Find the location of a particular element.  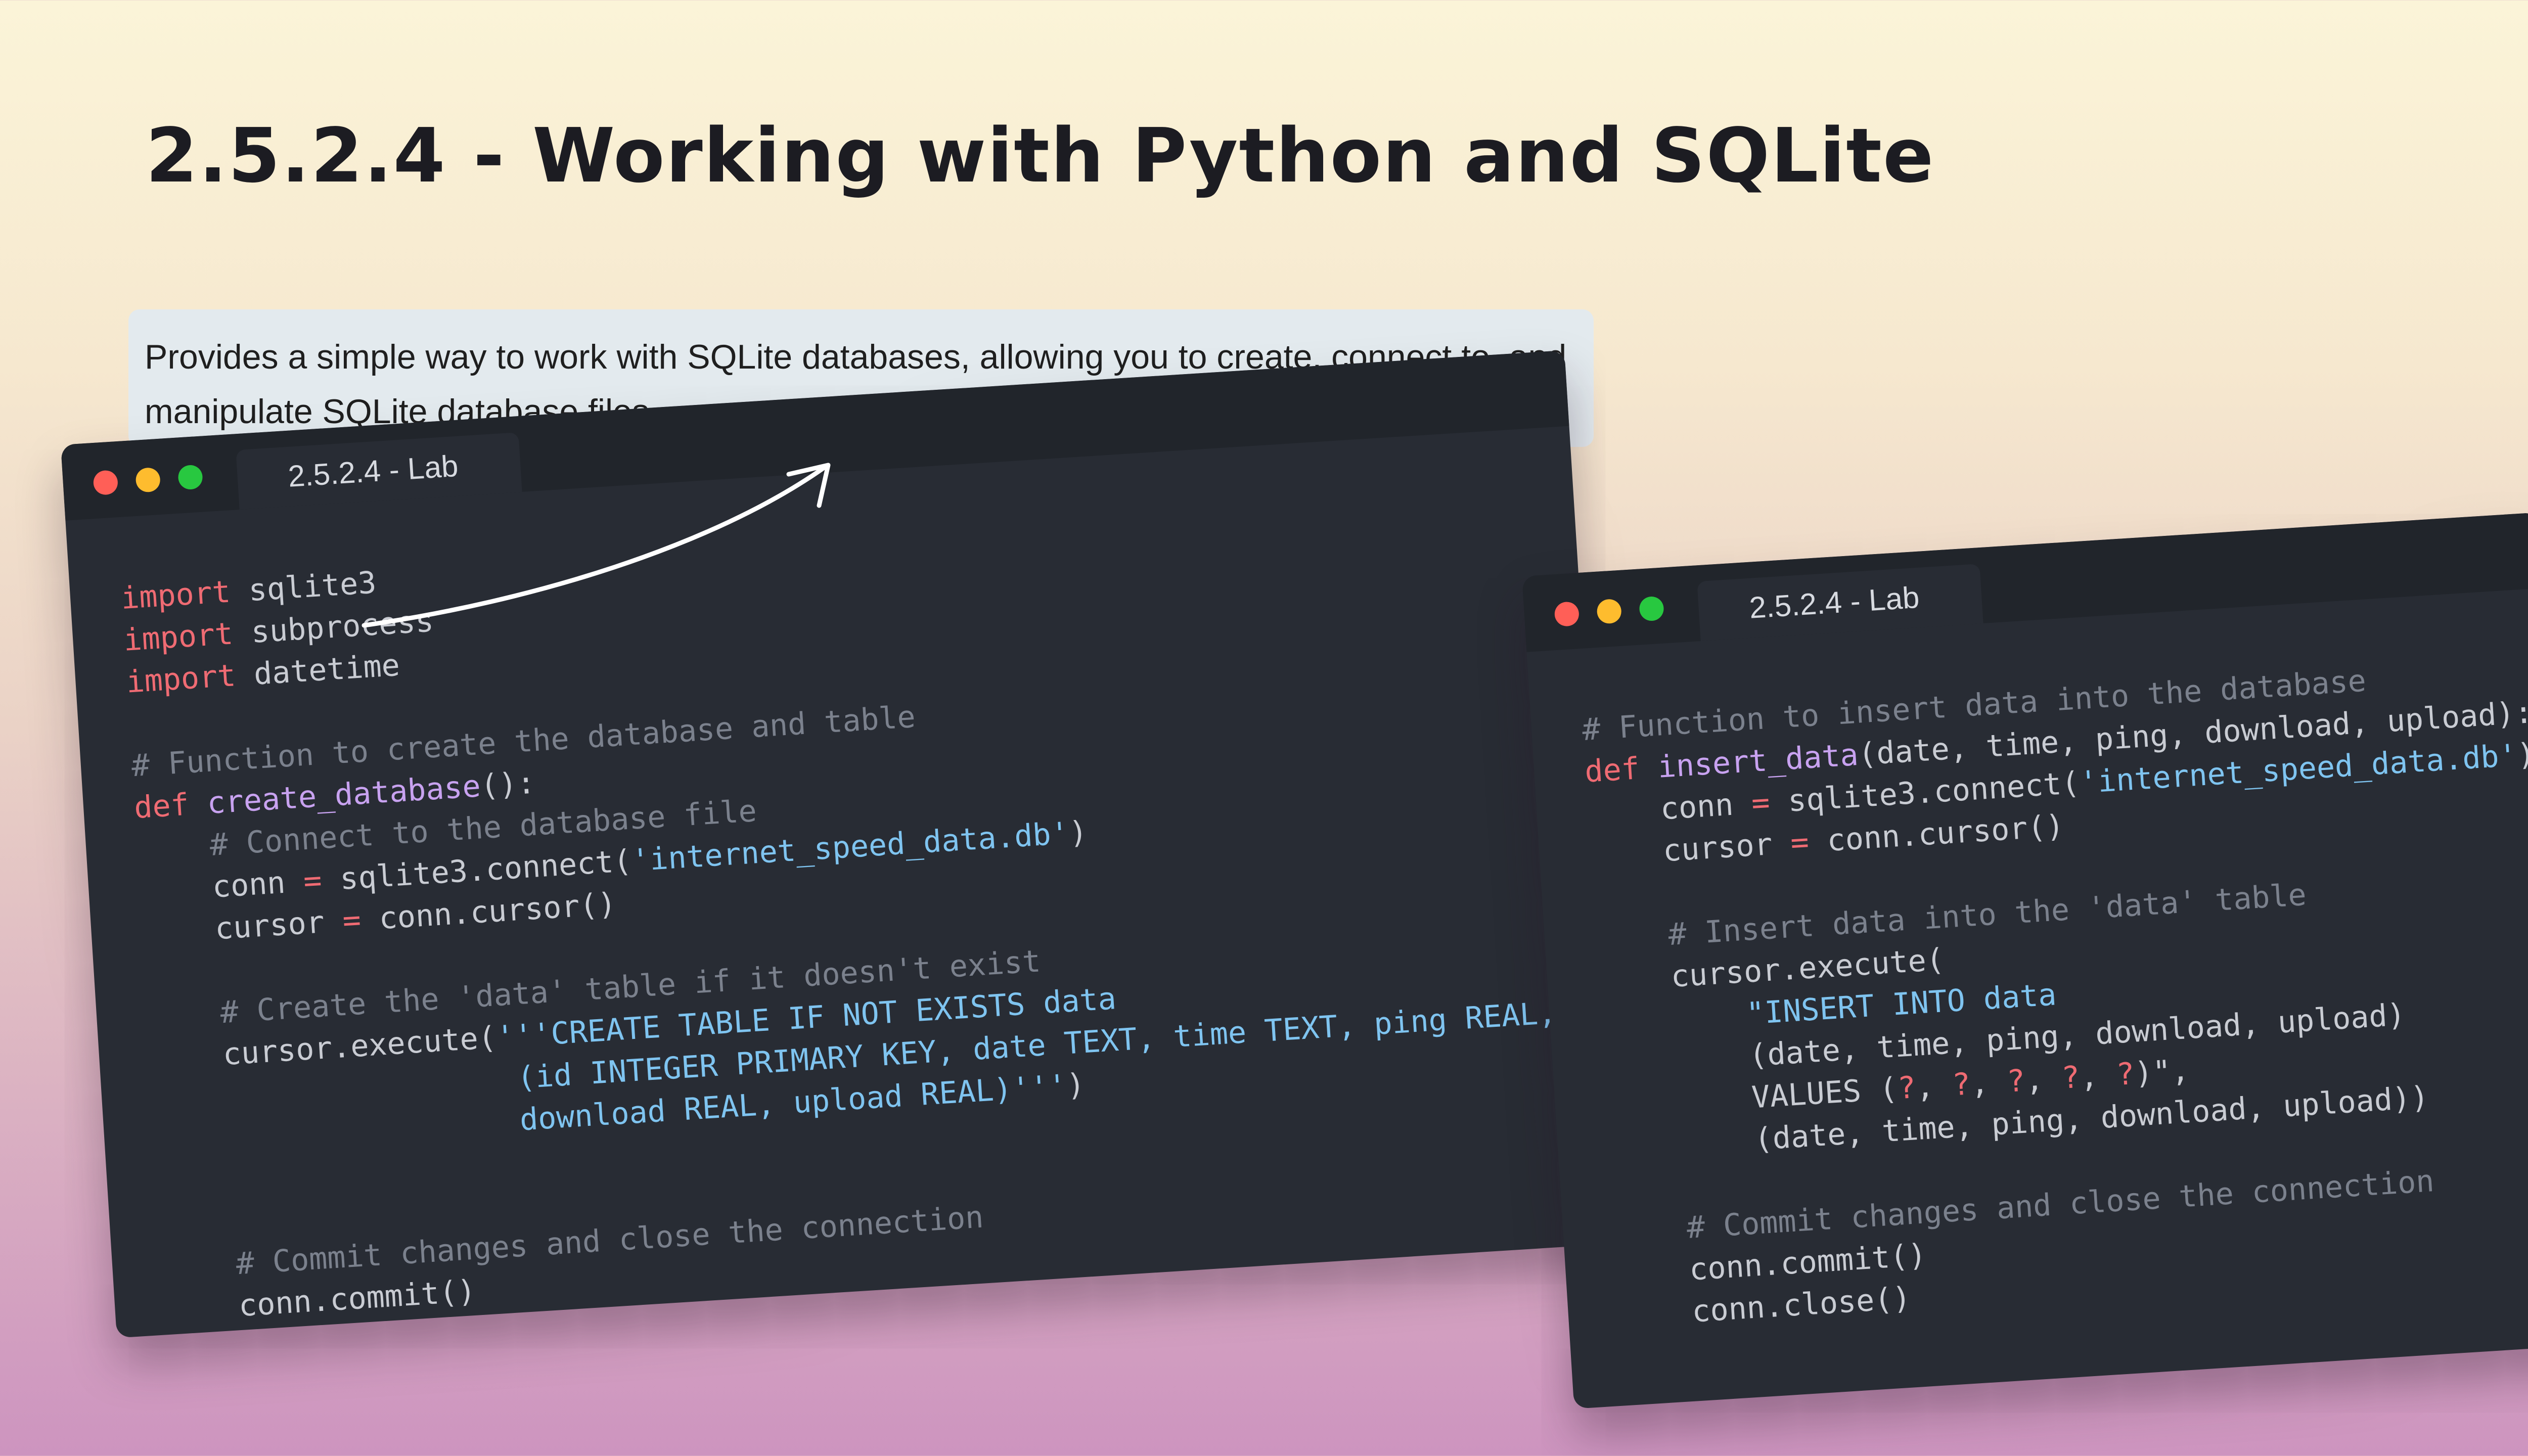

code-text: (): is located at coordinates (508, 784).